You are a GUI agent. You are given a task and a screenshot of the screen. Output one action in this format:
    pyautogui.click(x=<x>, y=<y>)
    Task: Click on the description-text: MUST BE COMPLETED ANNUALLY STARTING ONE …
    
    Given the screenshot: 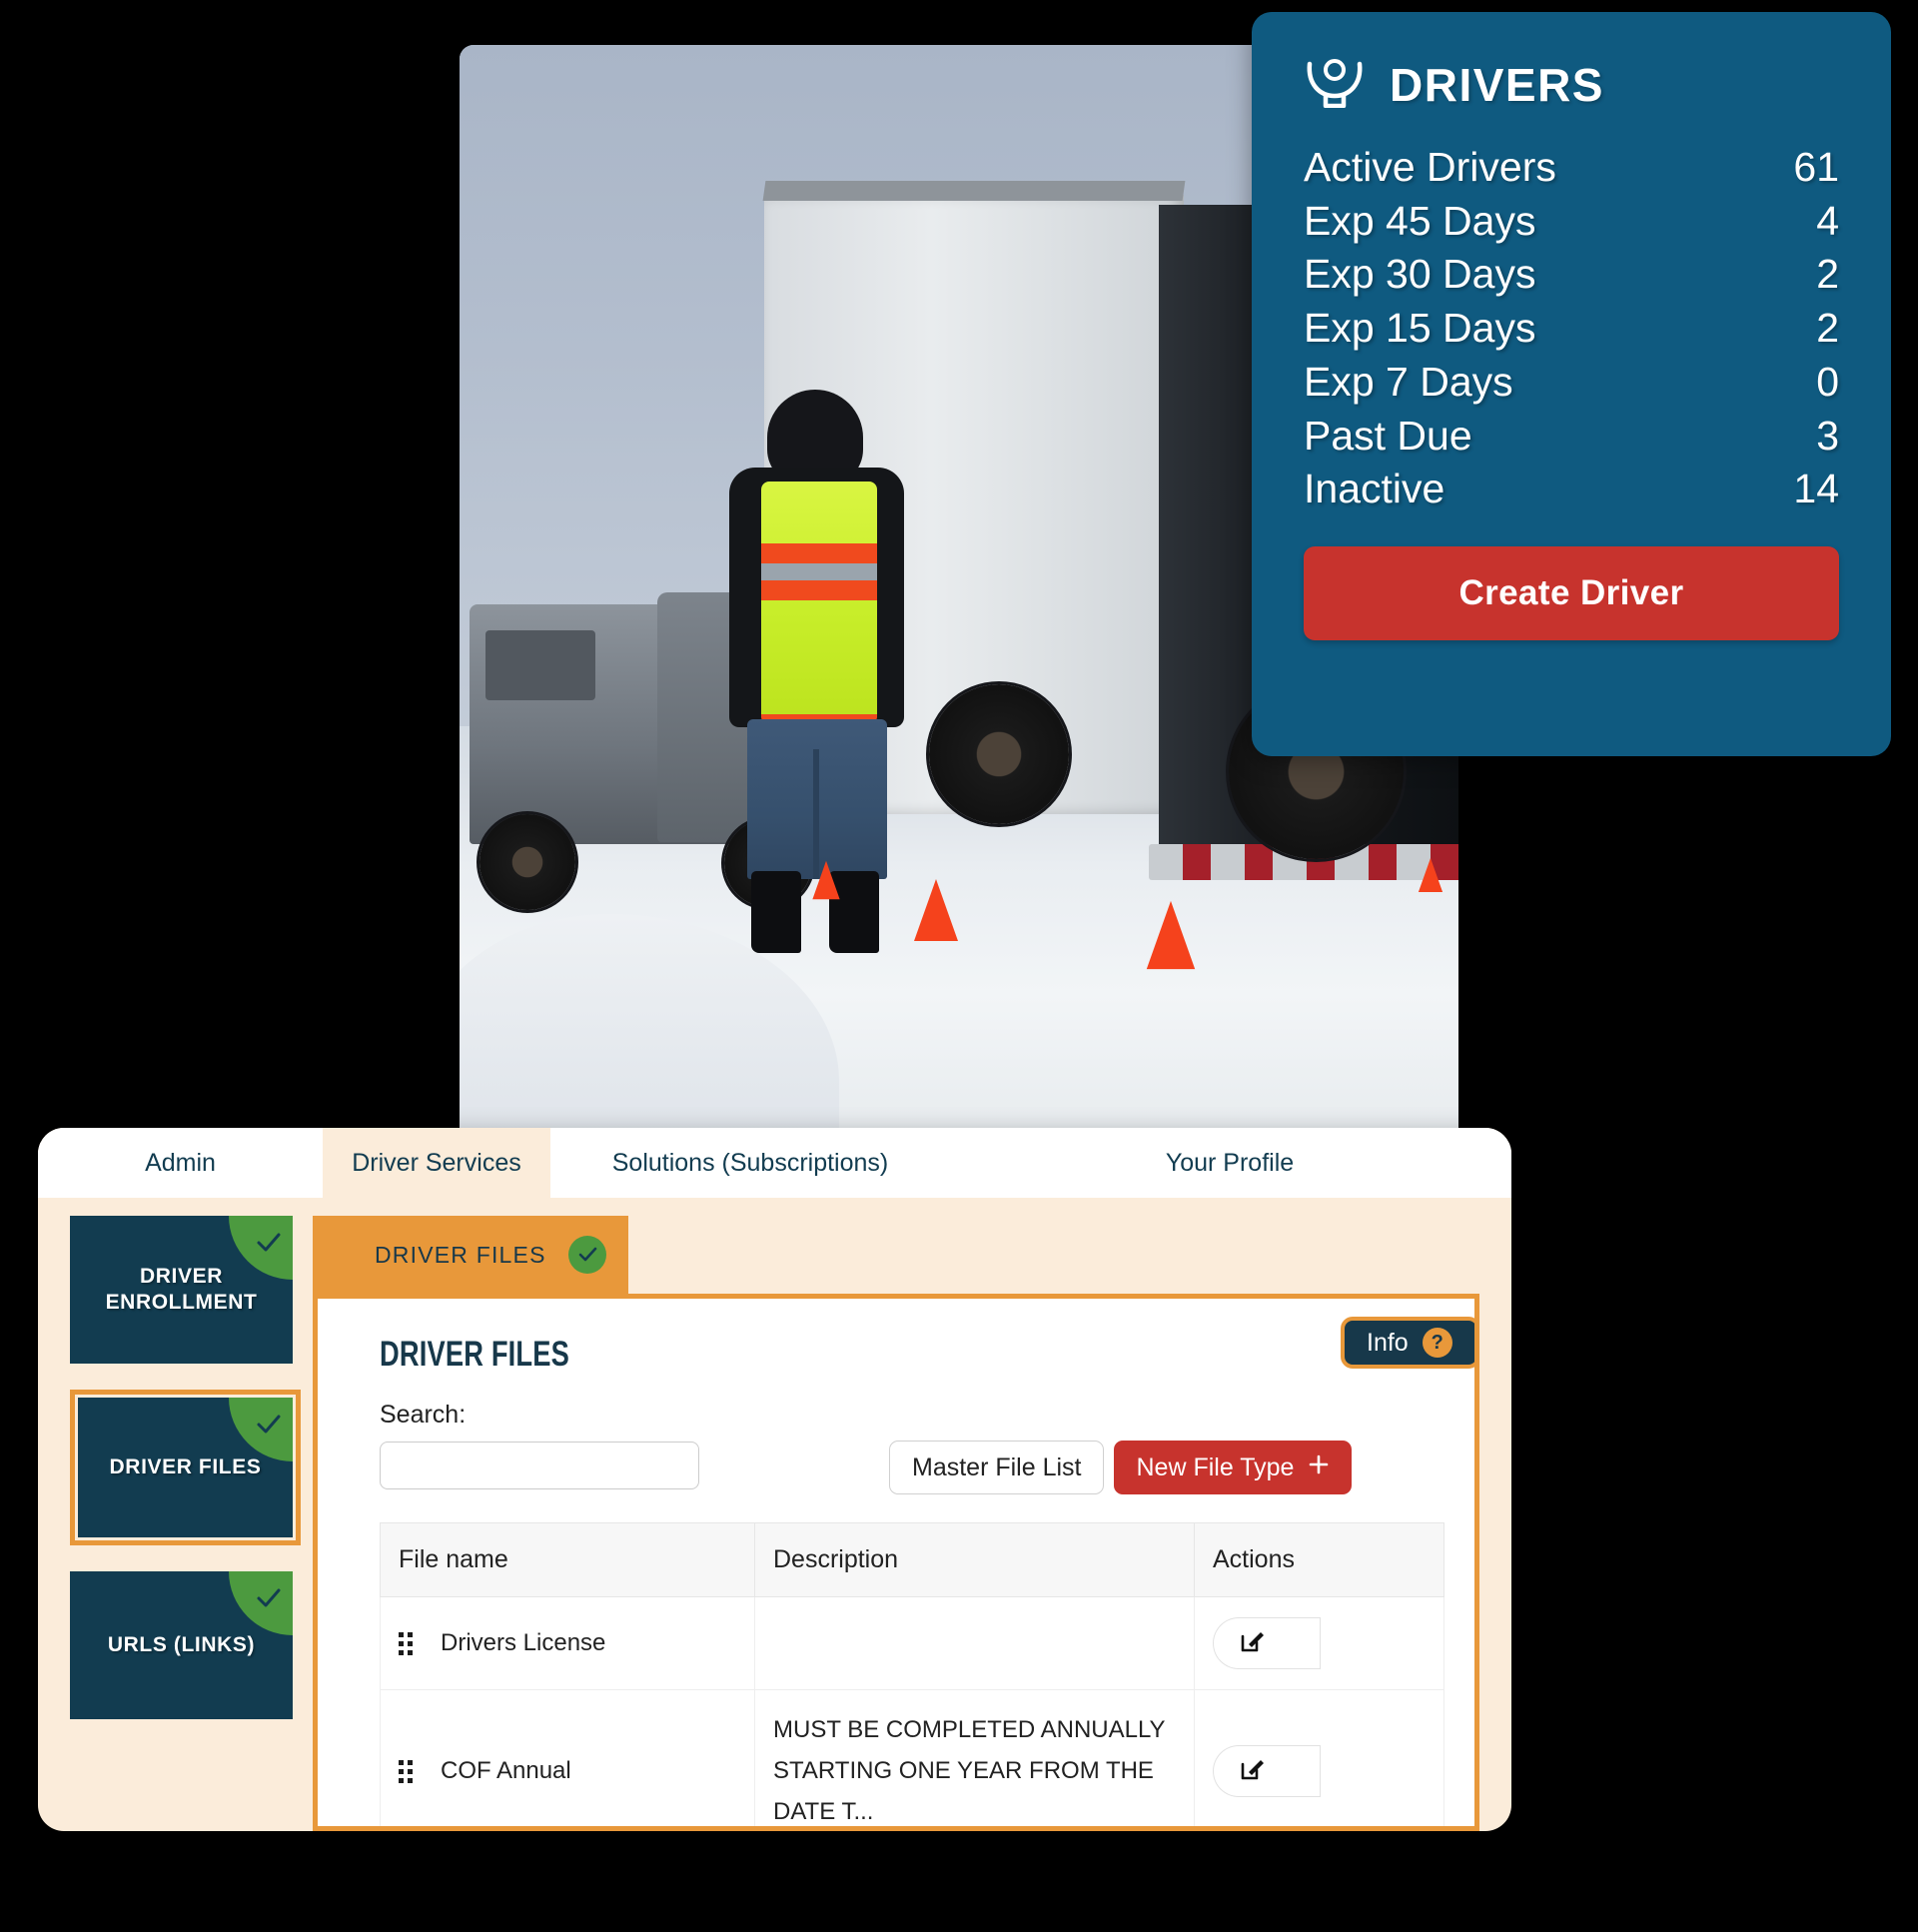 What is the action you would take?
    pyautogui.click(x=969, y=1770)
    